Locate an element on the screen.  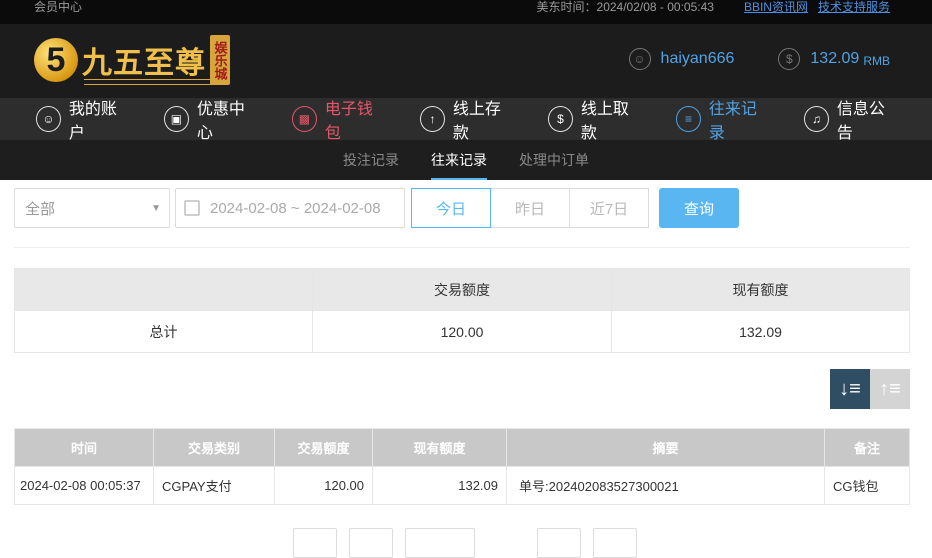
nav-item-deposit: ↑ 线上存款 is located at coordinates (467, 119).